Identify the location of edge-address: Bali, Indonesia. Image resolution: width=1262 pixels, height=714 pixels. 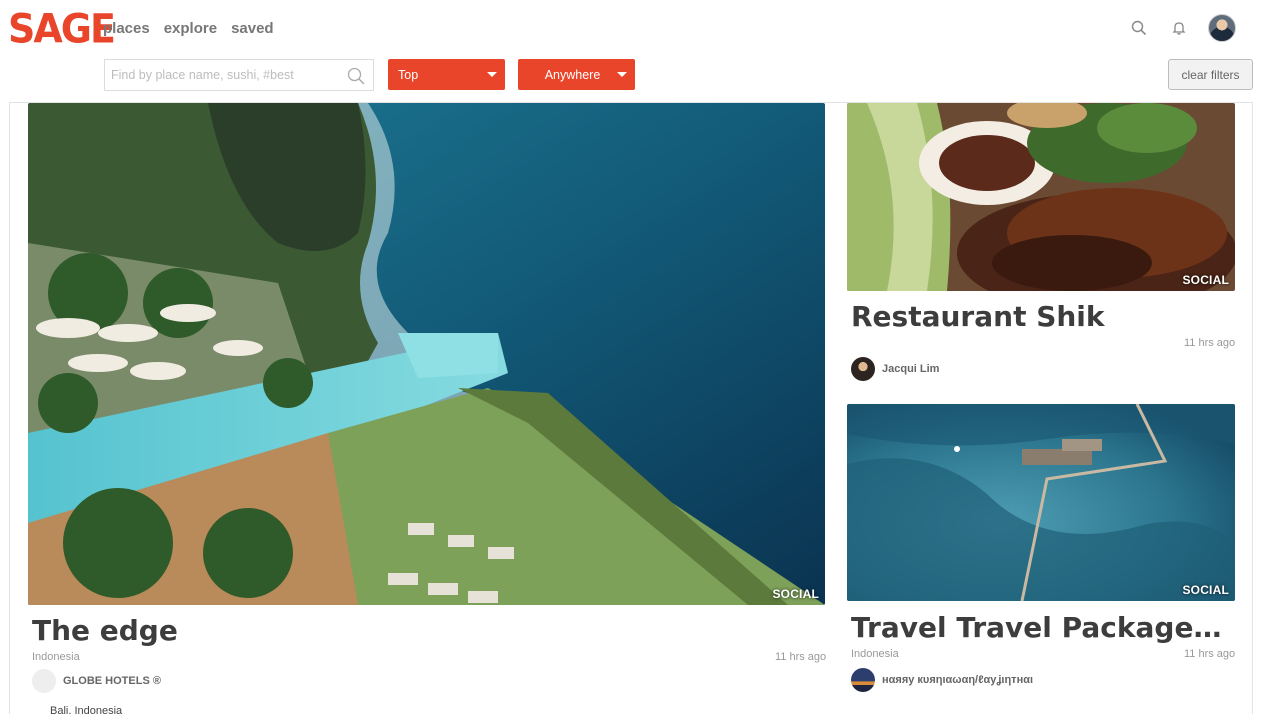
(86, 709).